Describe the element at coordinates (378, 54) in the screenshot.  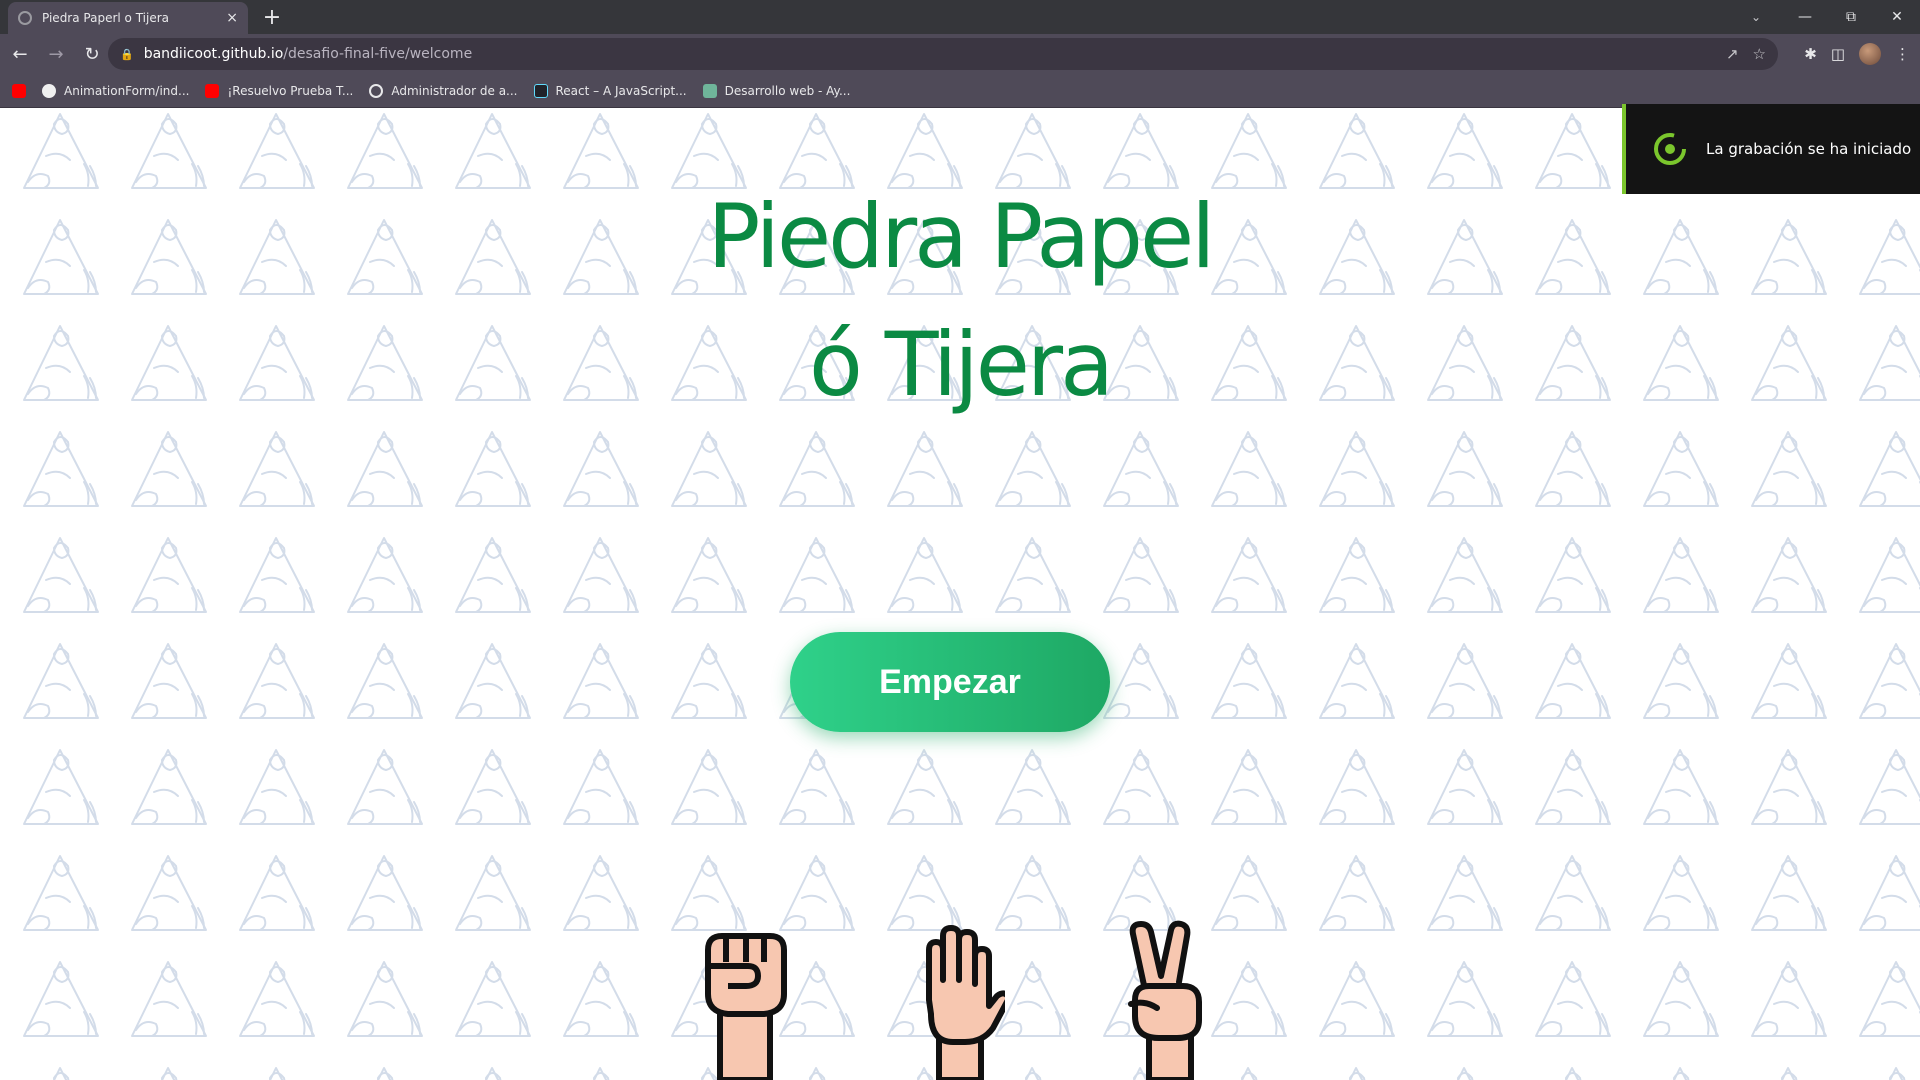
I see `url-path: /desafio-final-five/welcome` at that location.